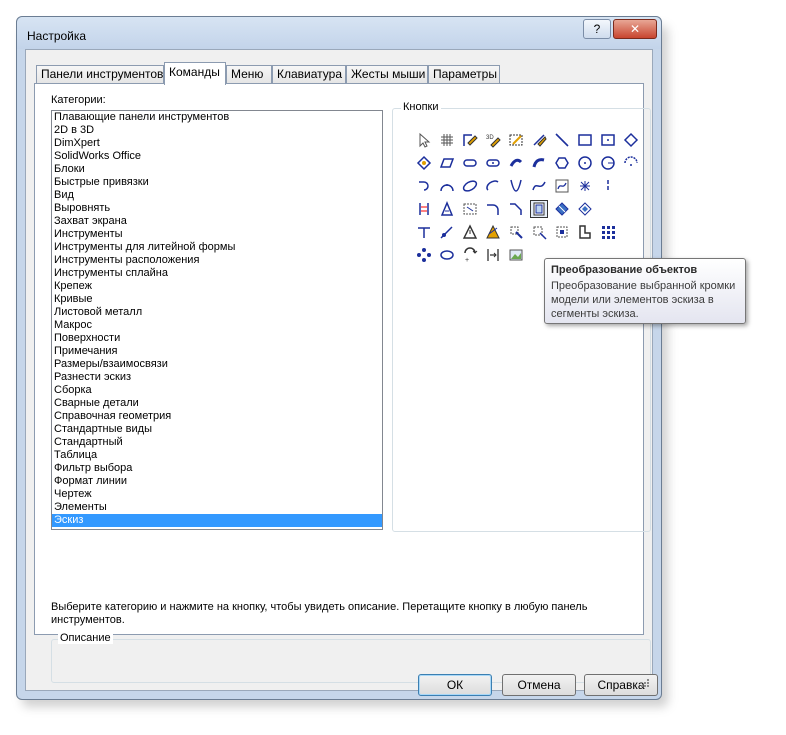 The image size is (786, 735). What do you see at coordinates (217, 156) in the screenshot?
I see `category-item: SolidWorks Office` at bounding box center [217, 156].